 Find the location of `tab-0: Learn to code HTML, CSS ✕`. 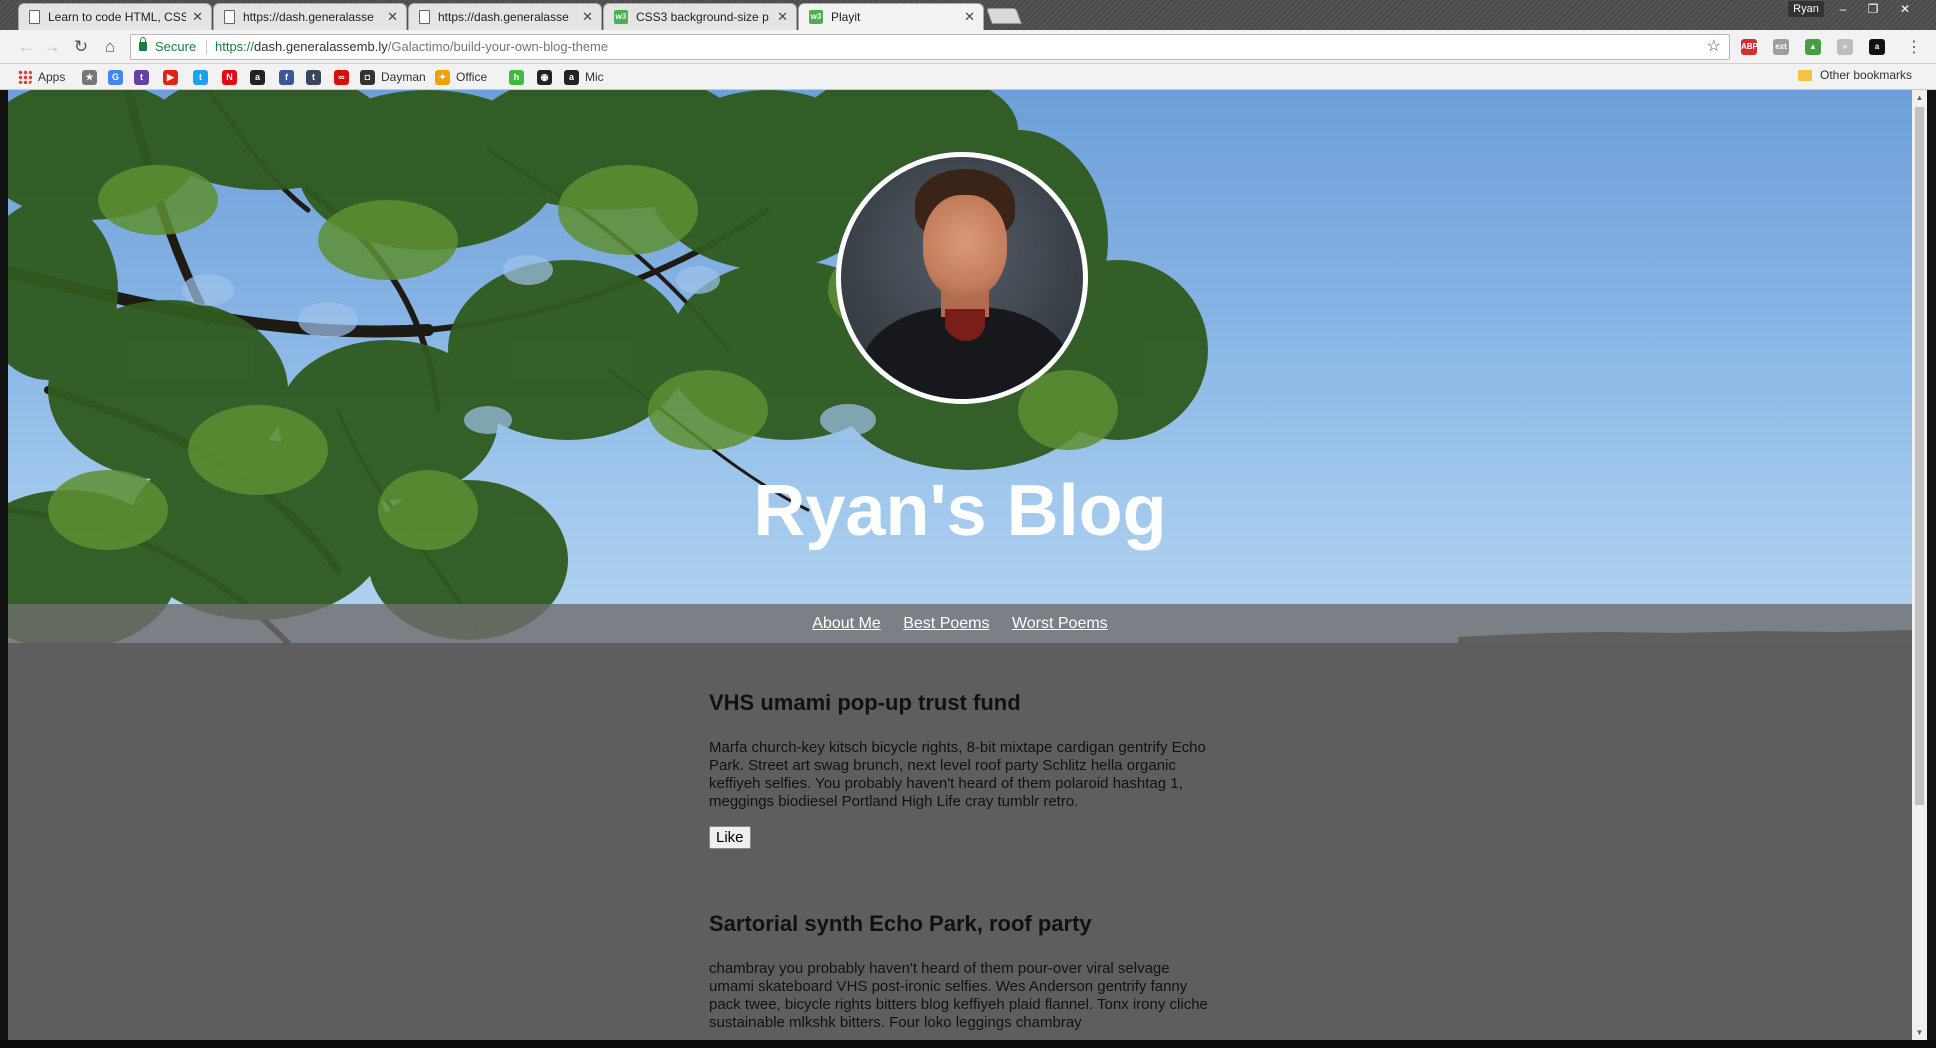

tab-0: Learn to code HTML, CSS ✕ is located at coordinates (115, 16).